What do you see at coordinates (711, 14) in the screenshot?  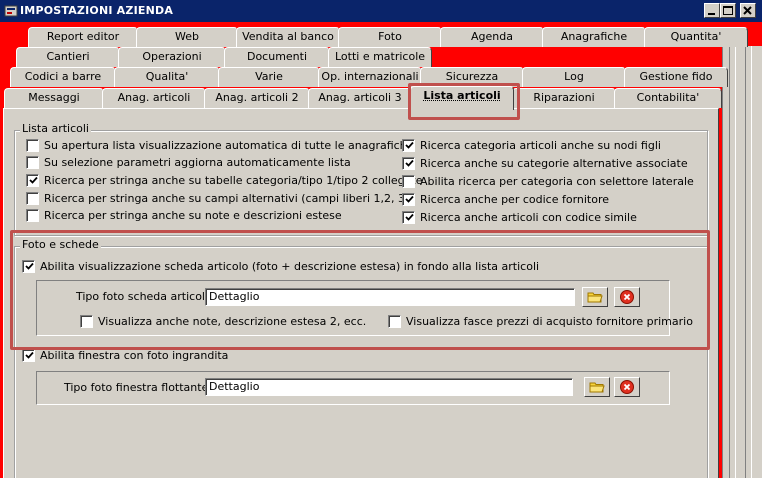 I see `minimize-icon` at bounding box center [711, 14].